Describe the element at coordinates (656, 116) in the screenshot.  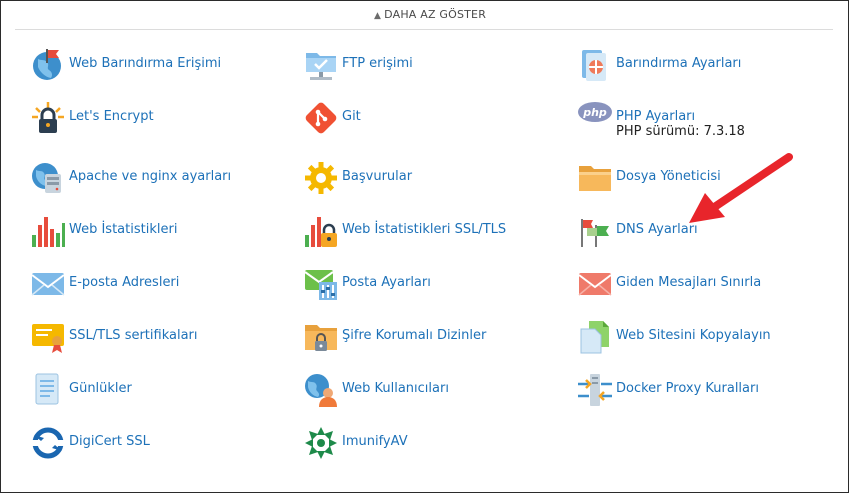
I see `tool-label: PHP Ayarları` at that location.